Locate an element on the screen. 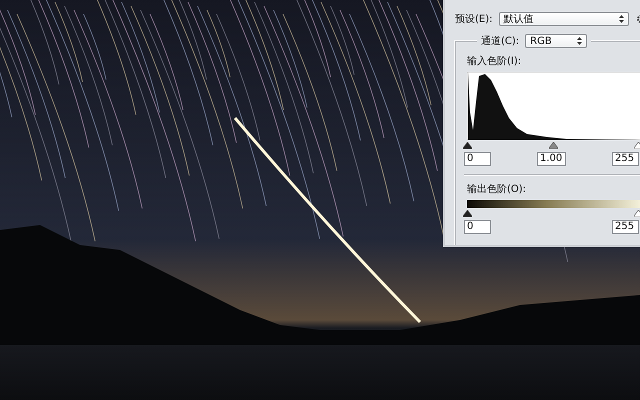 The width and height of the screenshot is (640, 400). input-gamma-field: 1.00 is located at coordinates (551, 159).